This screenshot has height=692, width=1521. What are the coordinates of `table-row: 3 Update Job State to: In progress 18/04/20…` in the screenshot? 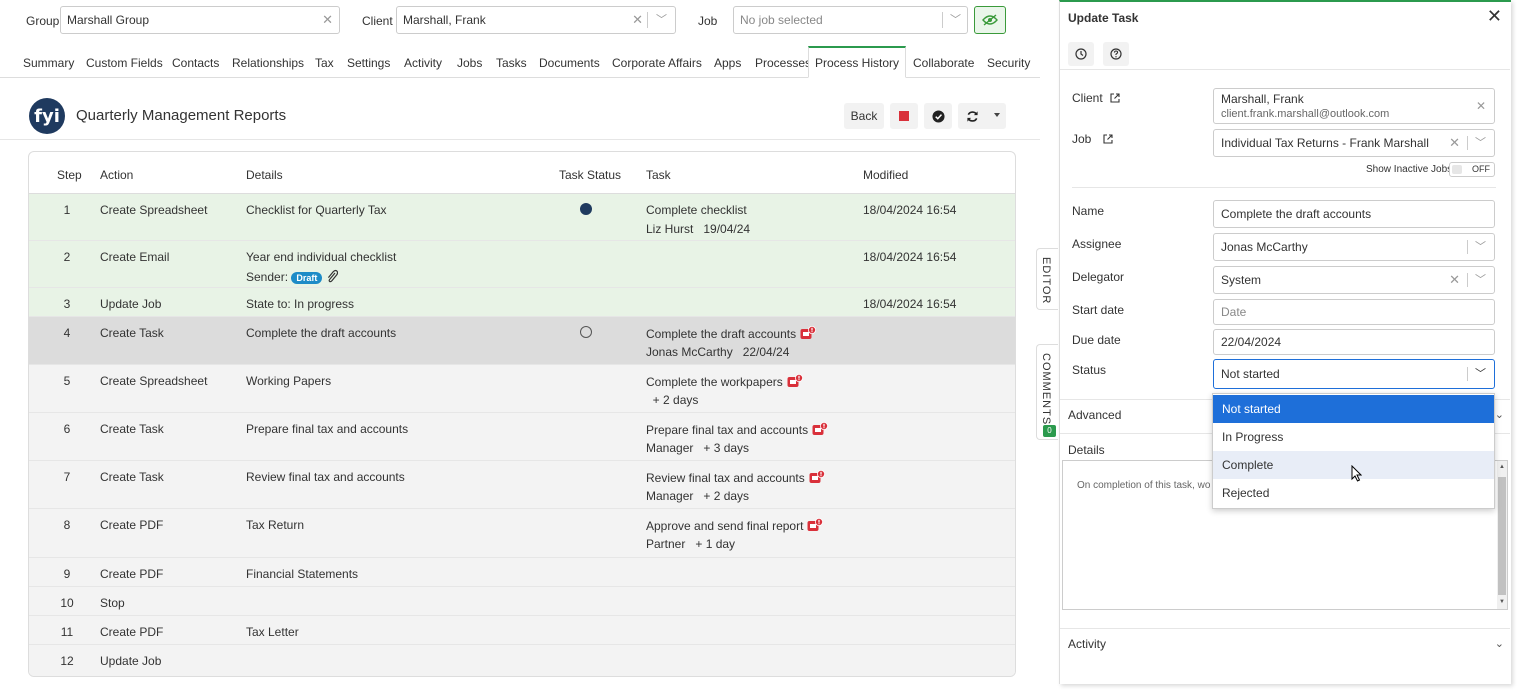 It's located at (522, 302).